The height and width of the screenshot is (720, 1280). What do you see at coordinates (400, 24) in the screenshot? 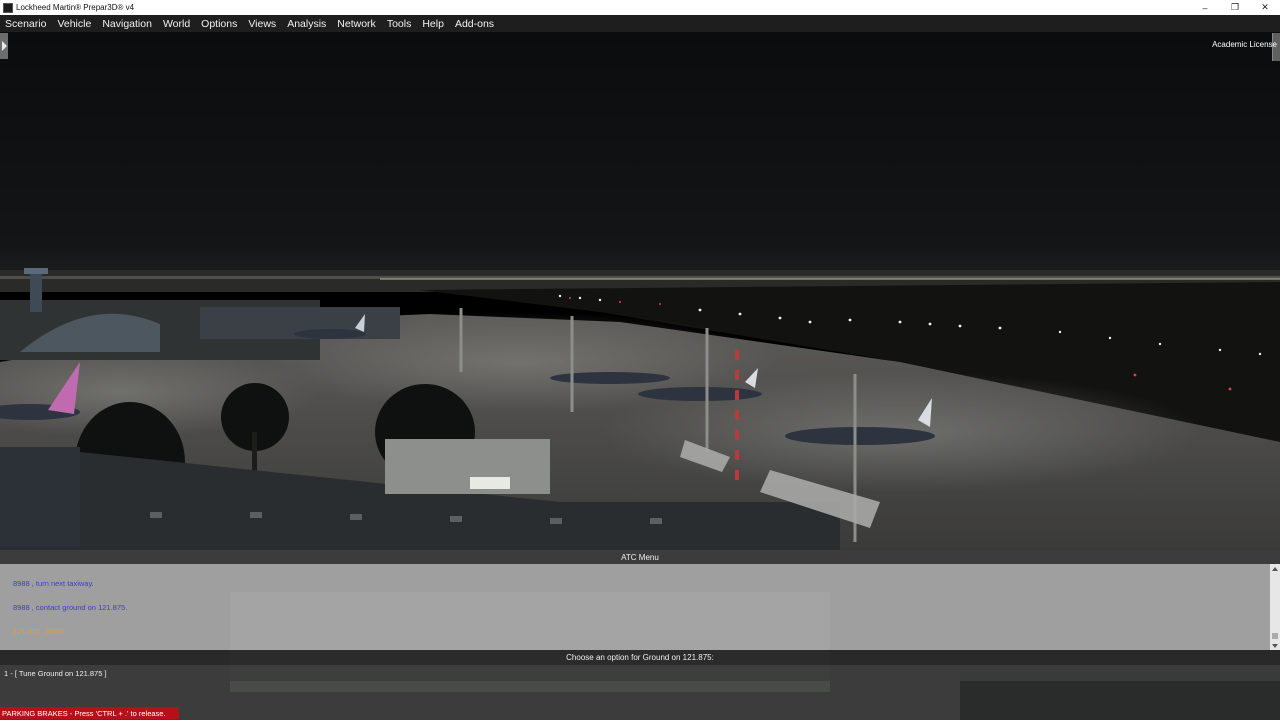
I see `menu-tools: Tools` at bounding box center [400, 24].